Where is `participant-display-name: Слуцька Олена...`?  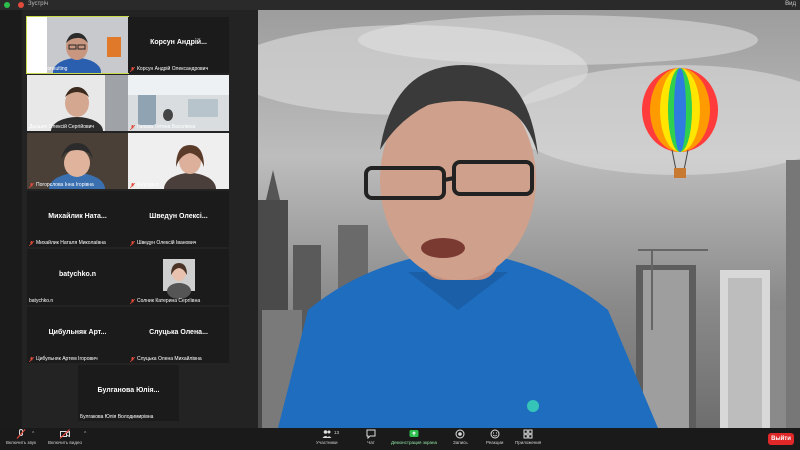
participant-display-name: Слуцька Олена... is located at coordinates (178, 332).